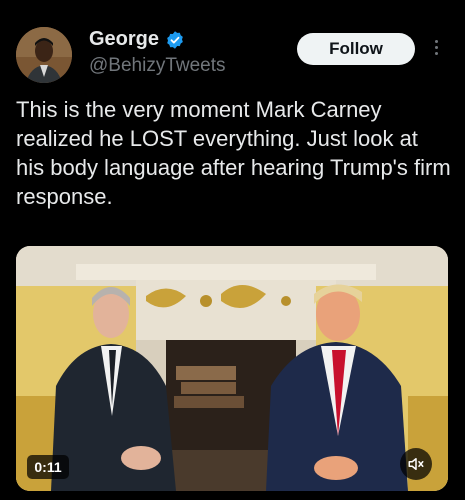  I want to click on muted-speaker-icon, so click(416, 464).